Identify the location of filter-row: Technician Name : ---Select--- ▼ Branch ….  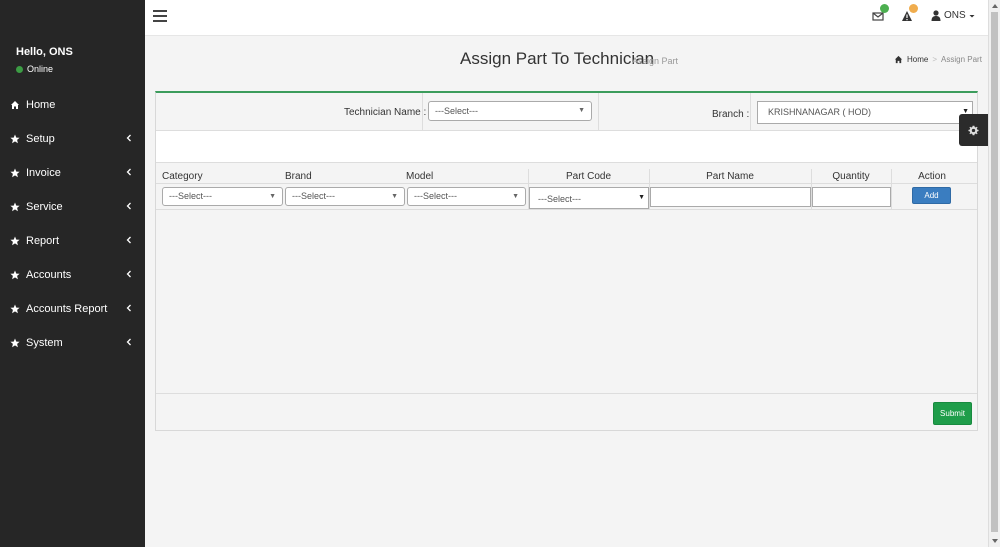
(566, 112).